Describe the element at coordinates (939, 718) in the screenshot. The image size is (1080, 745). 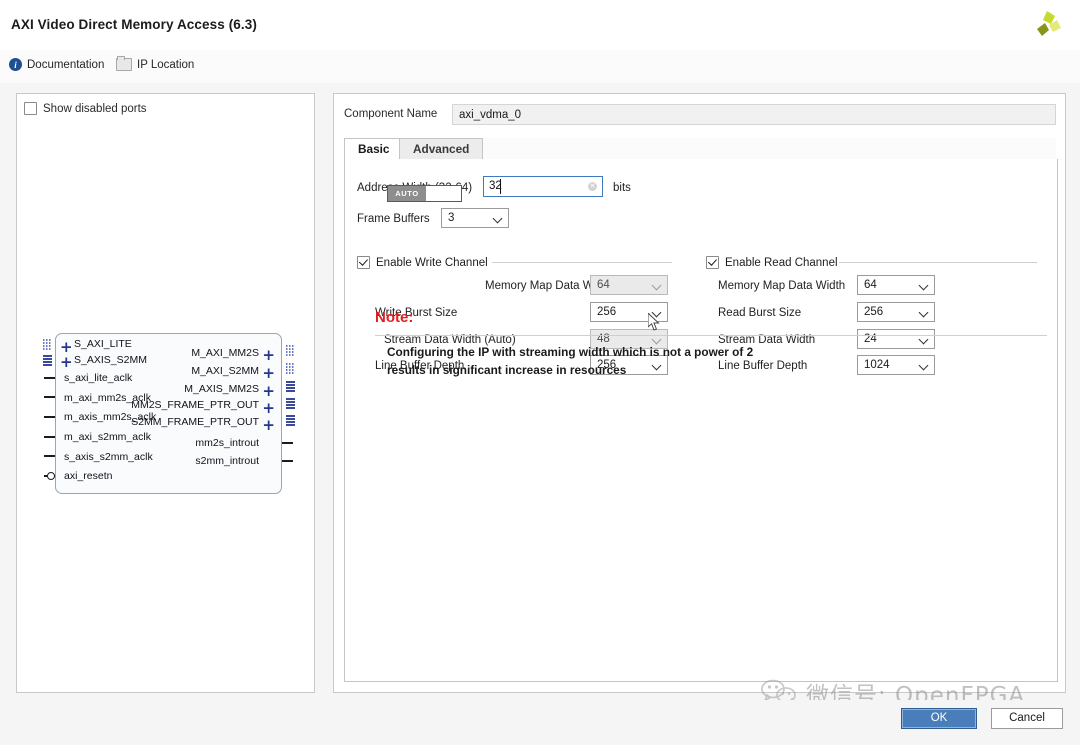
I see `ok-button: OK` at that location.